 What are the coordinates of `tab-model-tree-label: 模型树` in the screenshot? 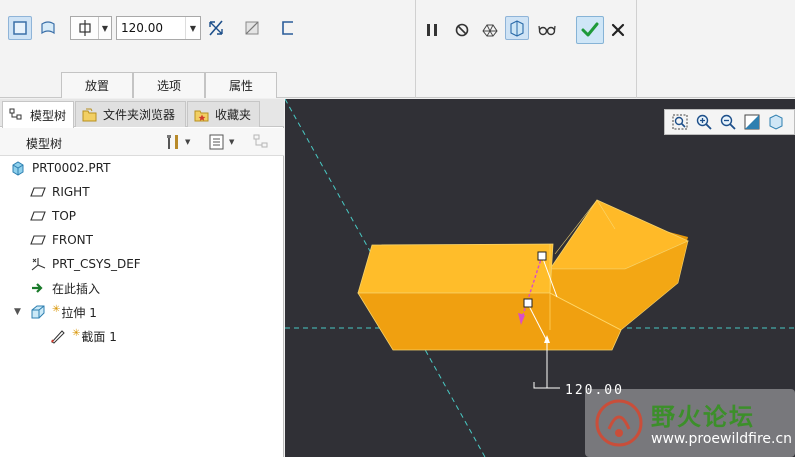 It's located at (48, 115).